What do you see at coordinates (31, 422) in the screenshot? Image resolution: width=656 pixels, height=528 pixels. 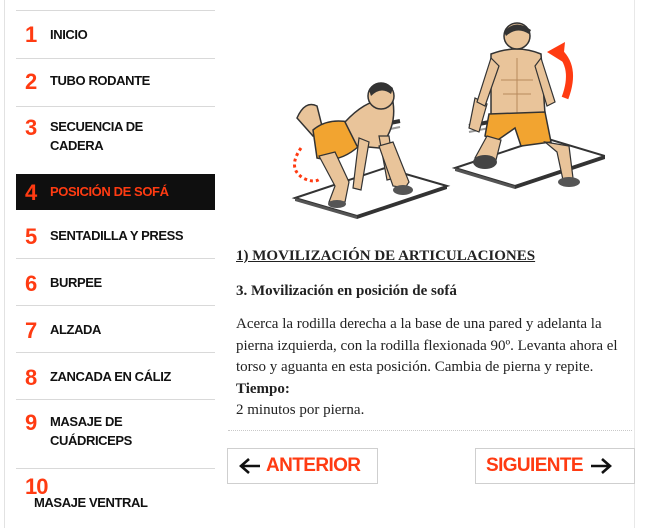 I see `sidebar-item-number: 9` at bounding box center [31, 422].